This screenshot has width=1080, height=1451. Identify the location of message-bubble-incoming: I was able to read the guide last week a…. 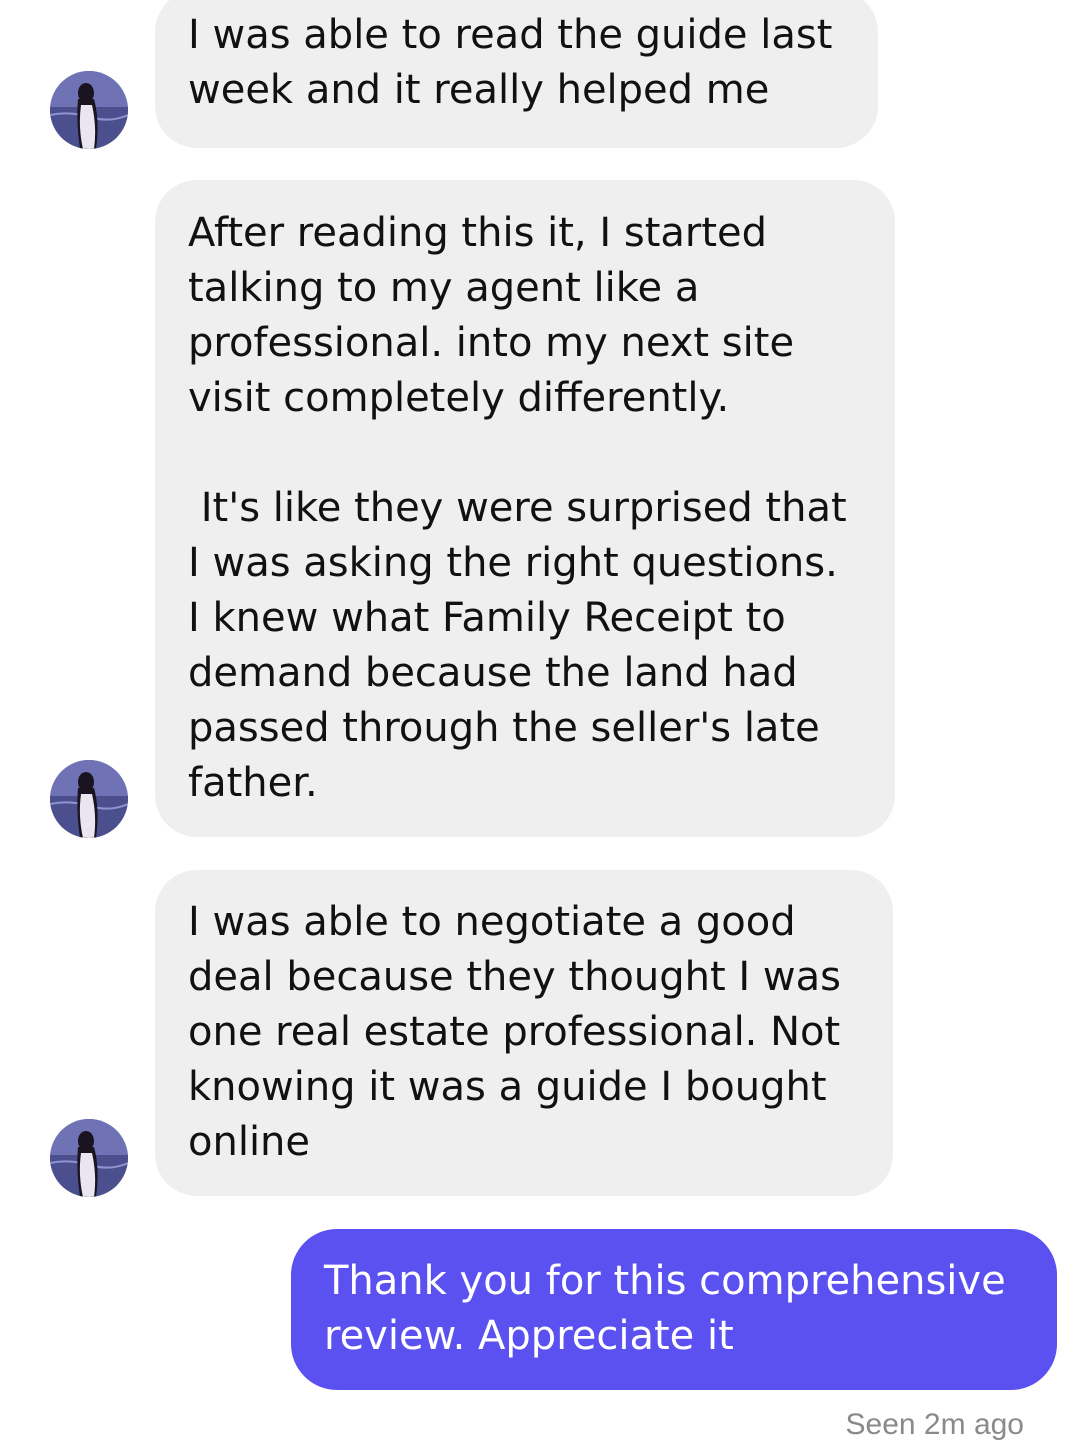
(516, 74).